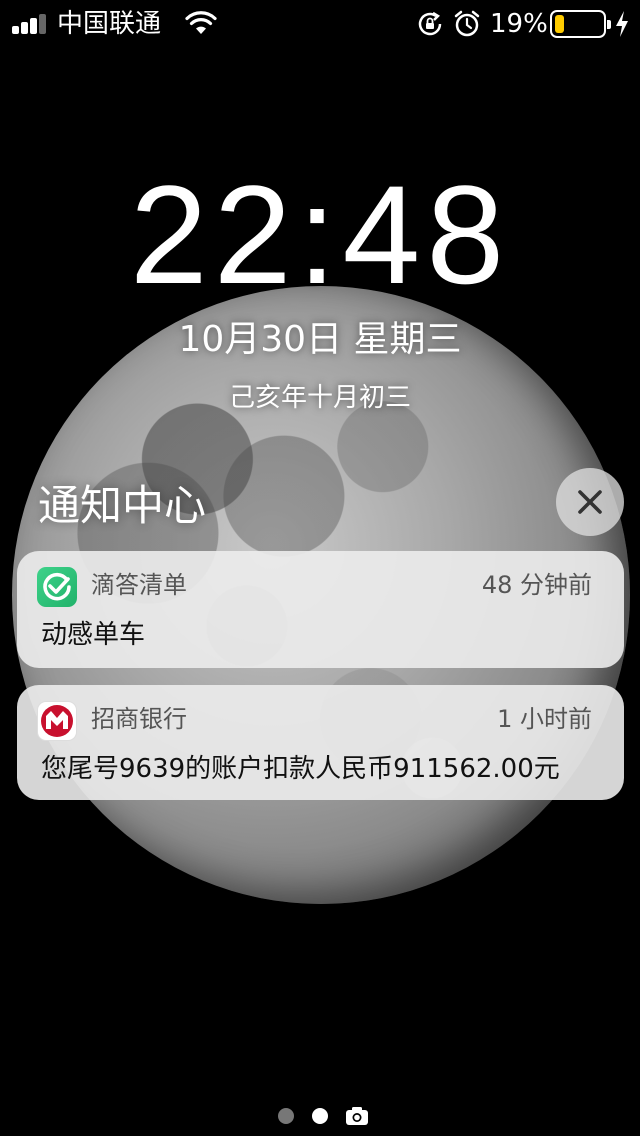  Describe the element at coordinates (300, 769) in the screenshot. I see `notification-body: 您尾号9639的账户扣款人民币911562.00元` at that location.